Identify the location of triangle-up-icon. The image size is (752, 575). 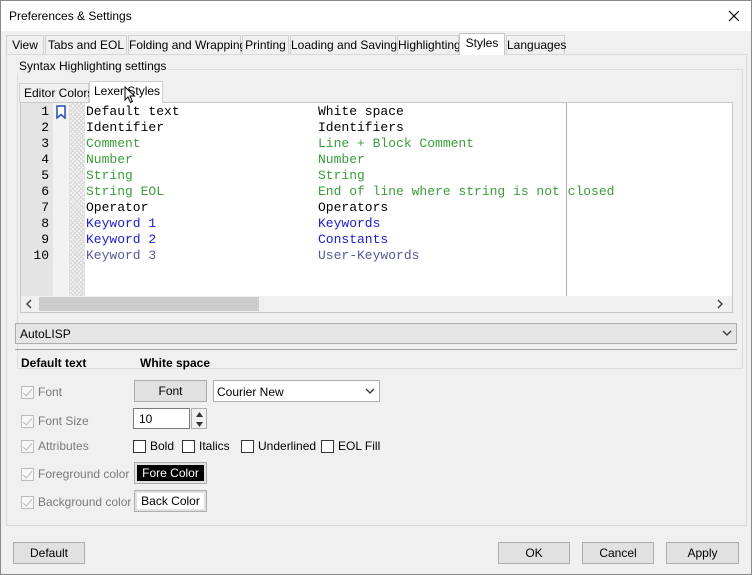
(199, 414).